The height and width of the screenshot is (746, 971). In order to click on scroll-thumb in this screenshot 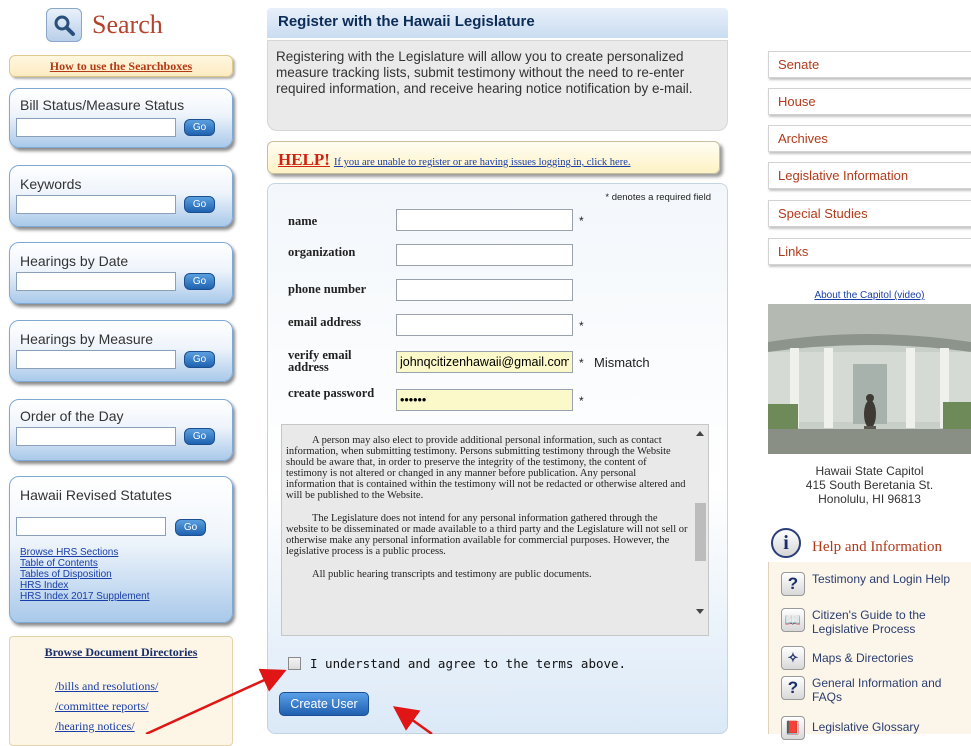, I will do `click(700, 532)`.